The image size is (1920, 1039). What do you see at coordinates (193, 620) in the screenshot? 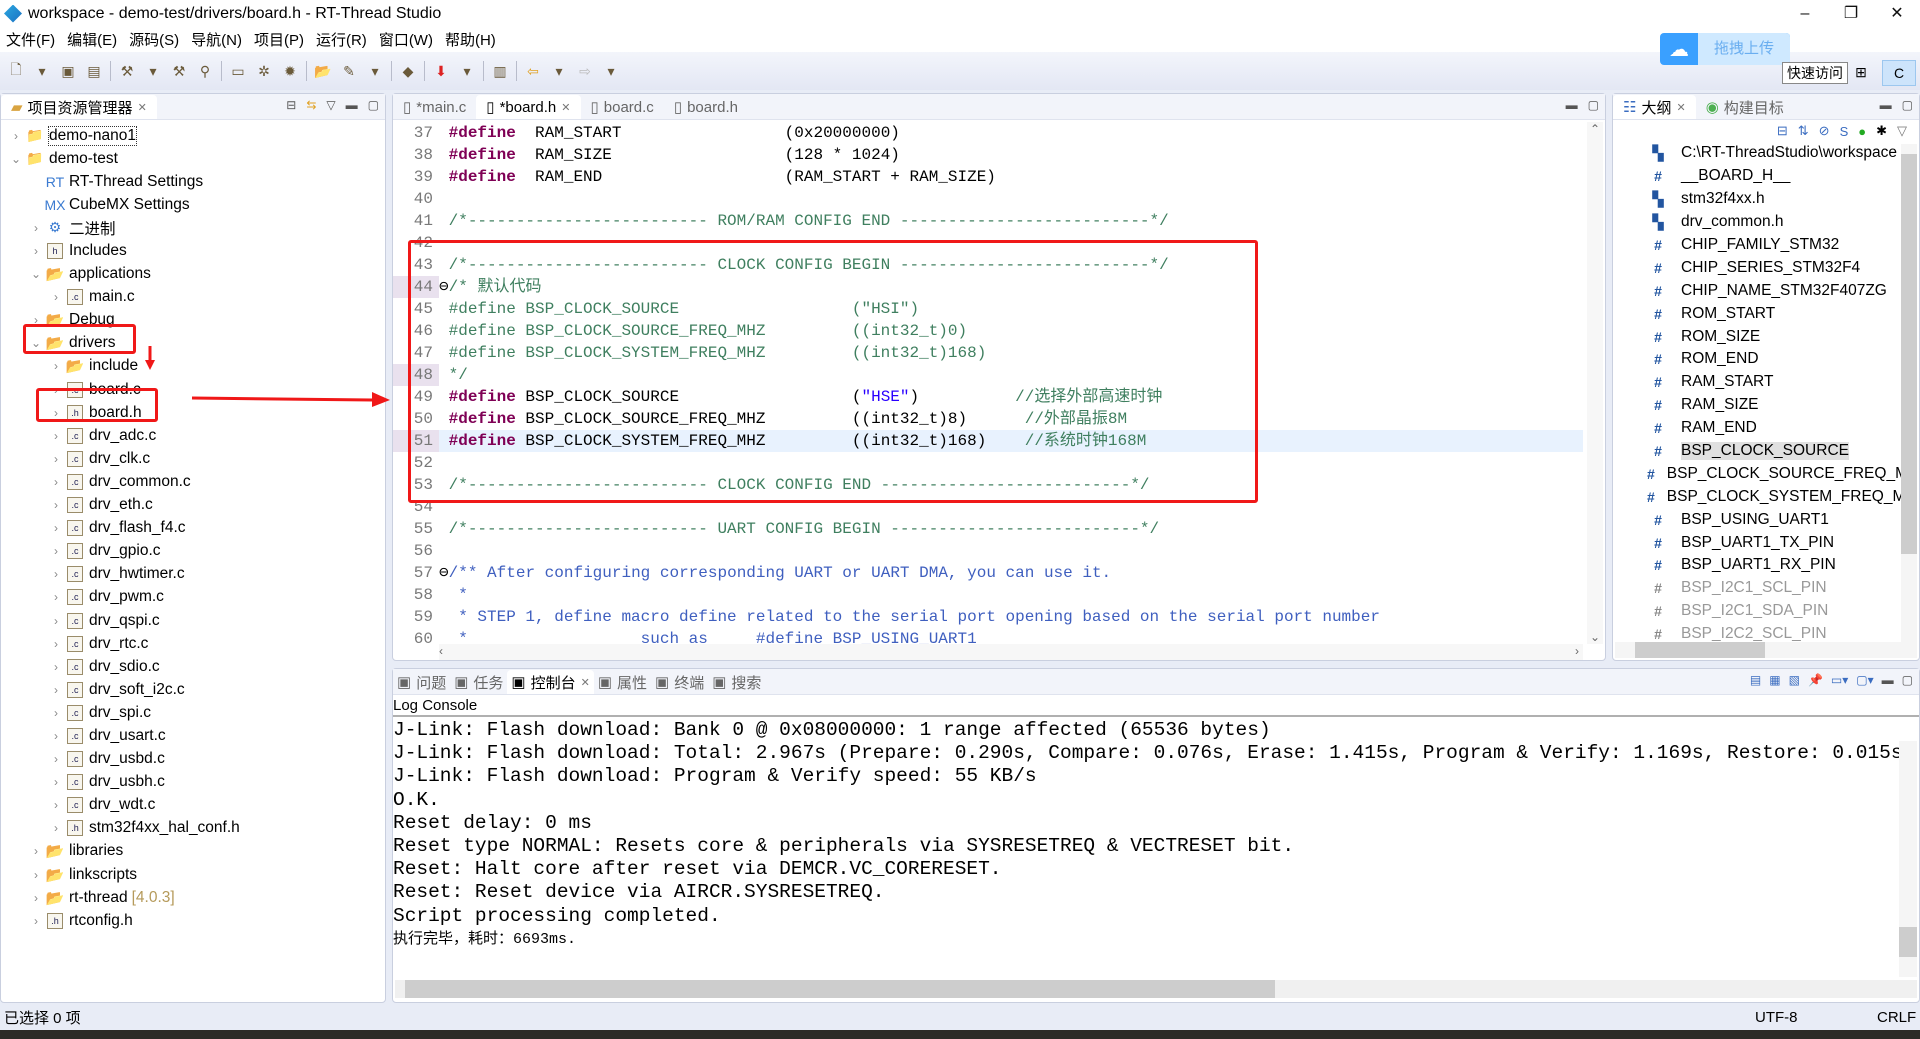
I see `tree-item: › .c drv_qspi.c` at bounding box center [193, 620].